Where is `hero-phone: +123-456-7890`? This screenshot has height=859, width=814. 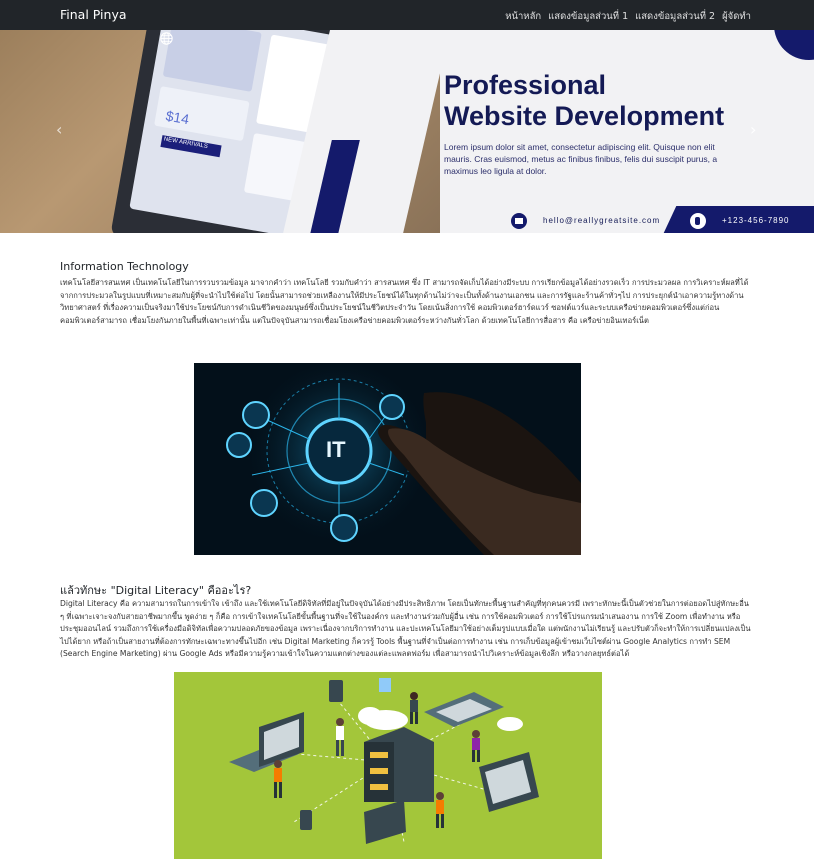 hero-phone: +123-456-7890 is located at coordinates (756, 220).